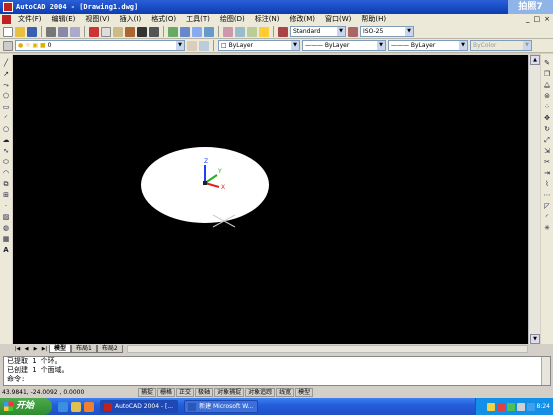  Describe the element at coordinates (76, 406) in the screenshot. I see `show-desktop-icon` at that location.